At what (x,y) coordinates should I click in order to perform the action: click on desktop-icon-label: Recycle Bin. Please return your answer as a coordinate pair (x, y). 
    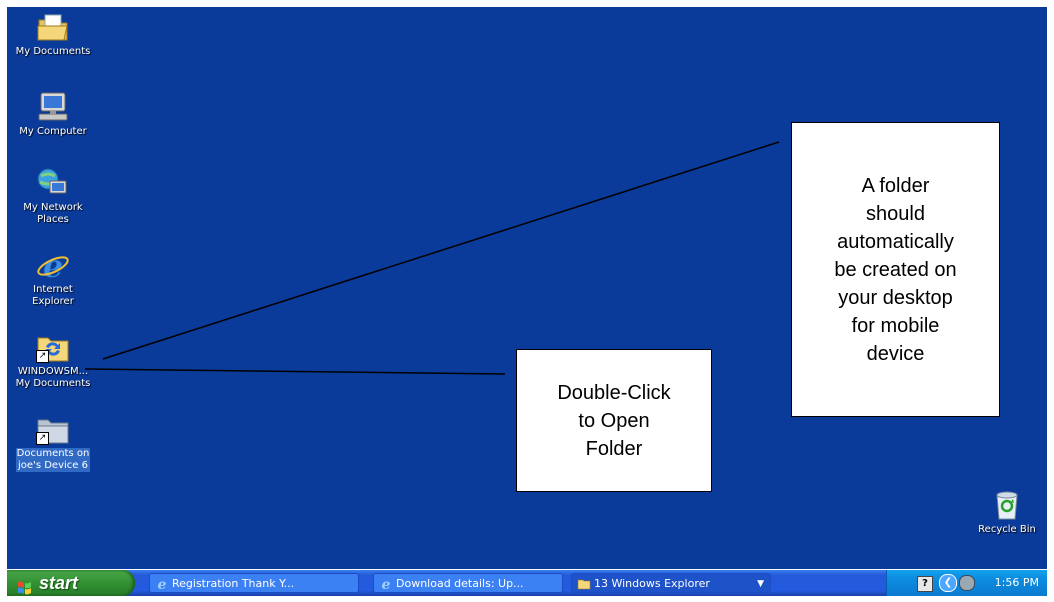
    Looking at the image, I should click on (1007, 529).